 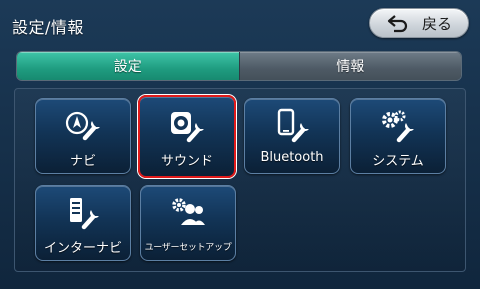 What do you see at coordinates (292, 157) in the screenshot?
I see `menu-label-bluetooth: Bluetooth` at bounding box center [292, 157].